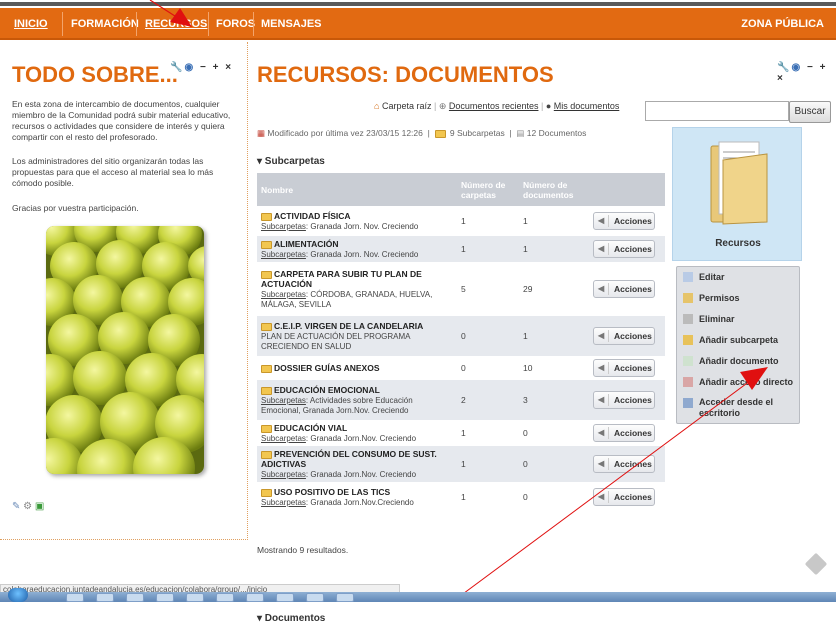 The height and width of the screenshot is (624, 836). Describe the element at coordinates (332, 492) in the screenshot. I see `folder-name: USO POSITIVO DE LAS TICS` at that location.